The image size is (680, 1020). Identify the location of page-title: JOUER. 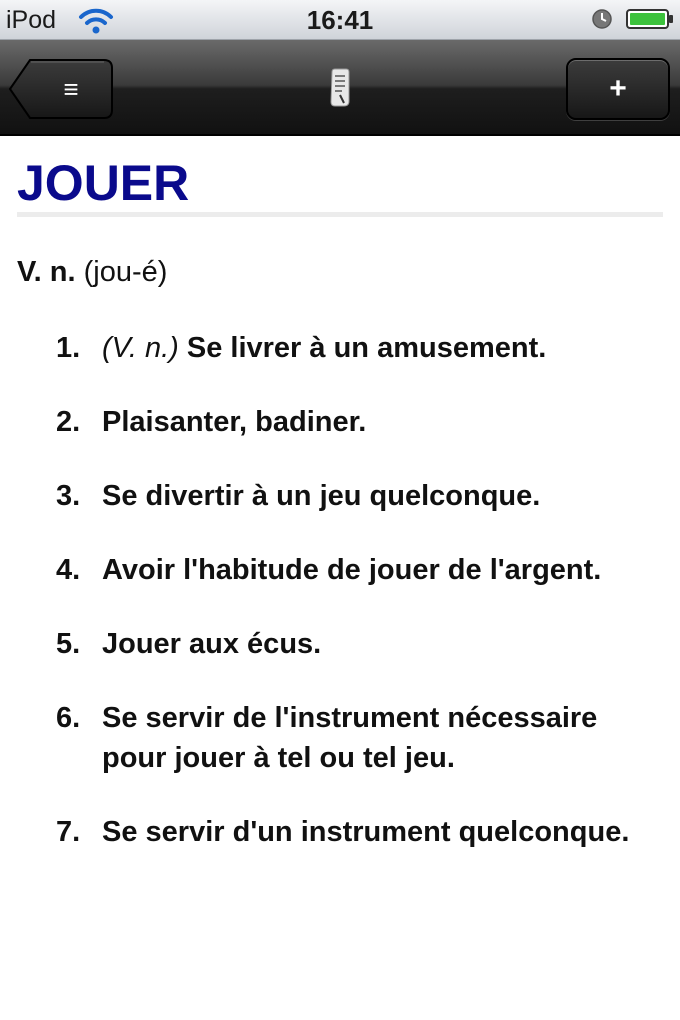
(103, 183).